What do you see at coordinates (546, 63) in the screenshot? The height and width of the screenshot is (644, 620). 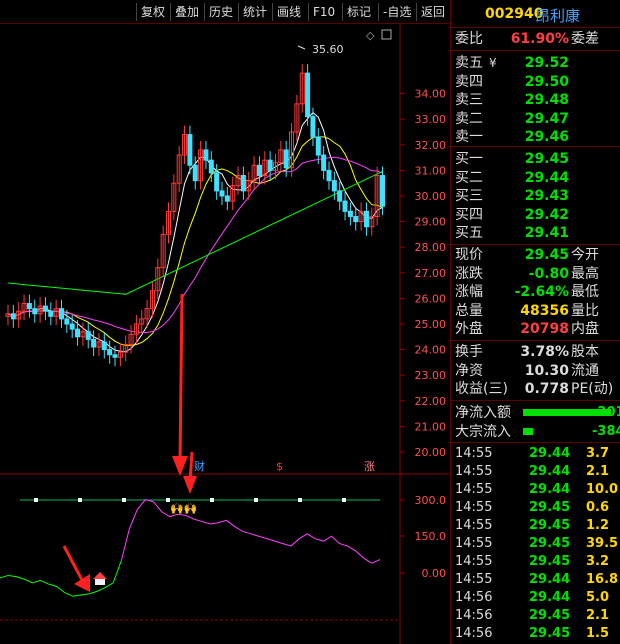 I see `ask-price: 29.52` at bounding box center [546, 63].